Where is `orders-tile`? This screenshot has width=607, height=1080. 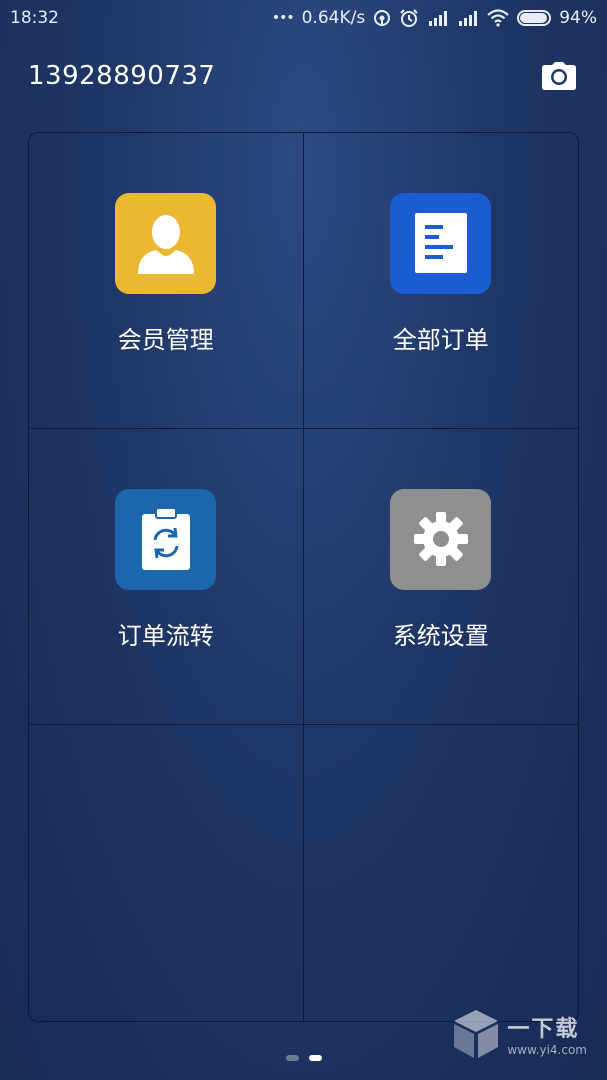
orders-tile is located at coordinates (441, 243).